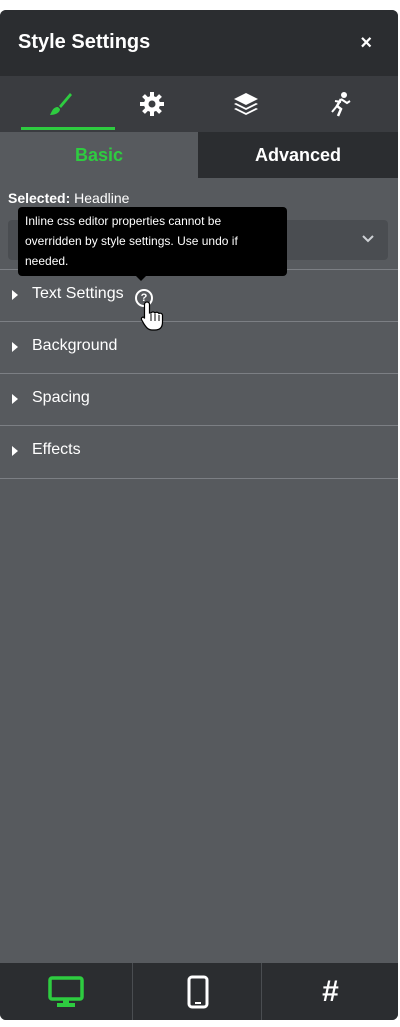 The image size is (400, 1027). I want to click on tab-advanced: Advanced, so click(298, 155).